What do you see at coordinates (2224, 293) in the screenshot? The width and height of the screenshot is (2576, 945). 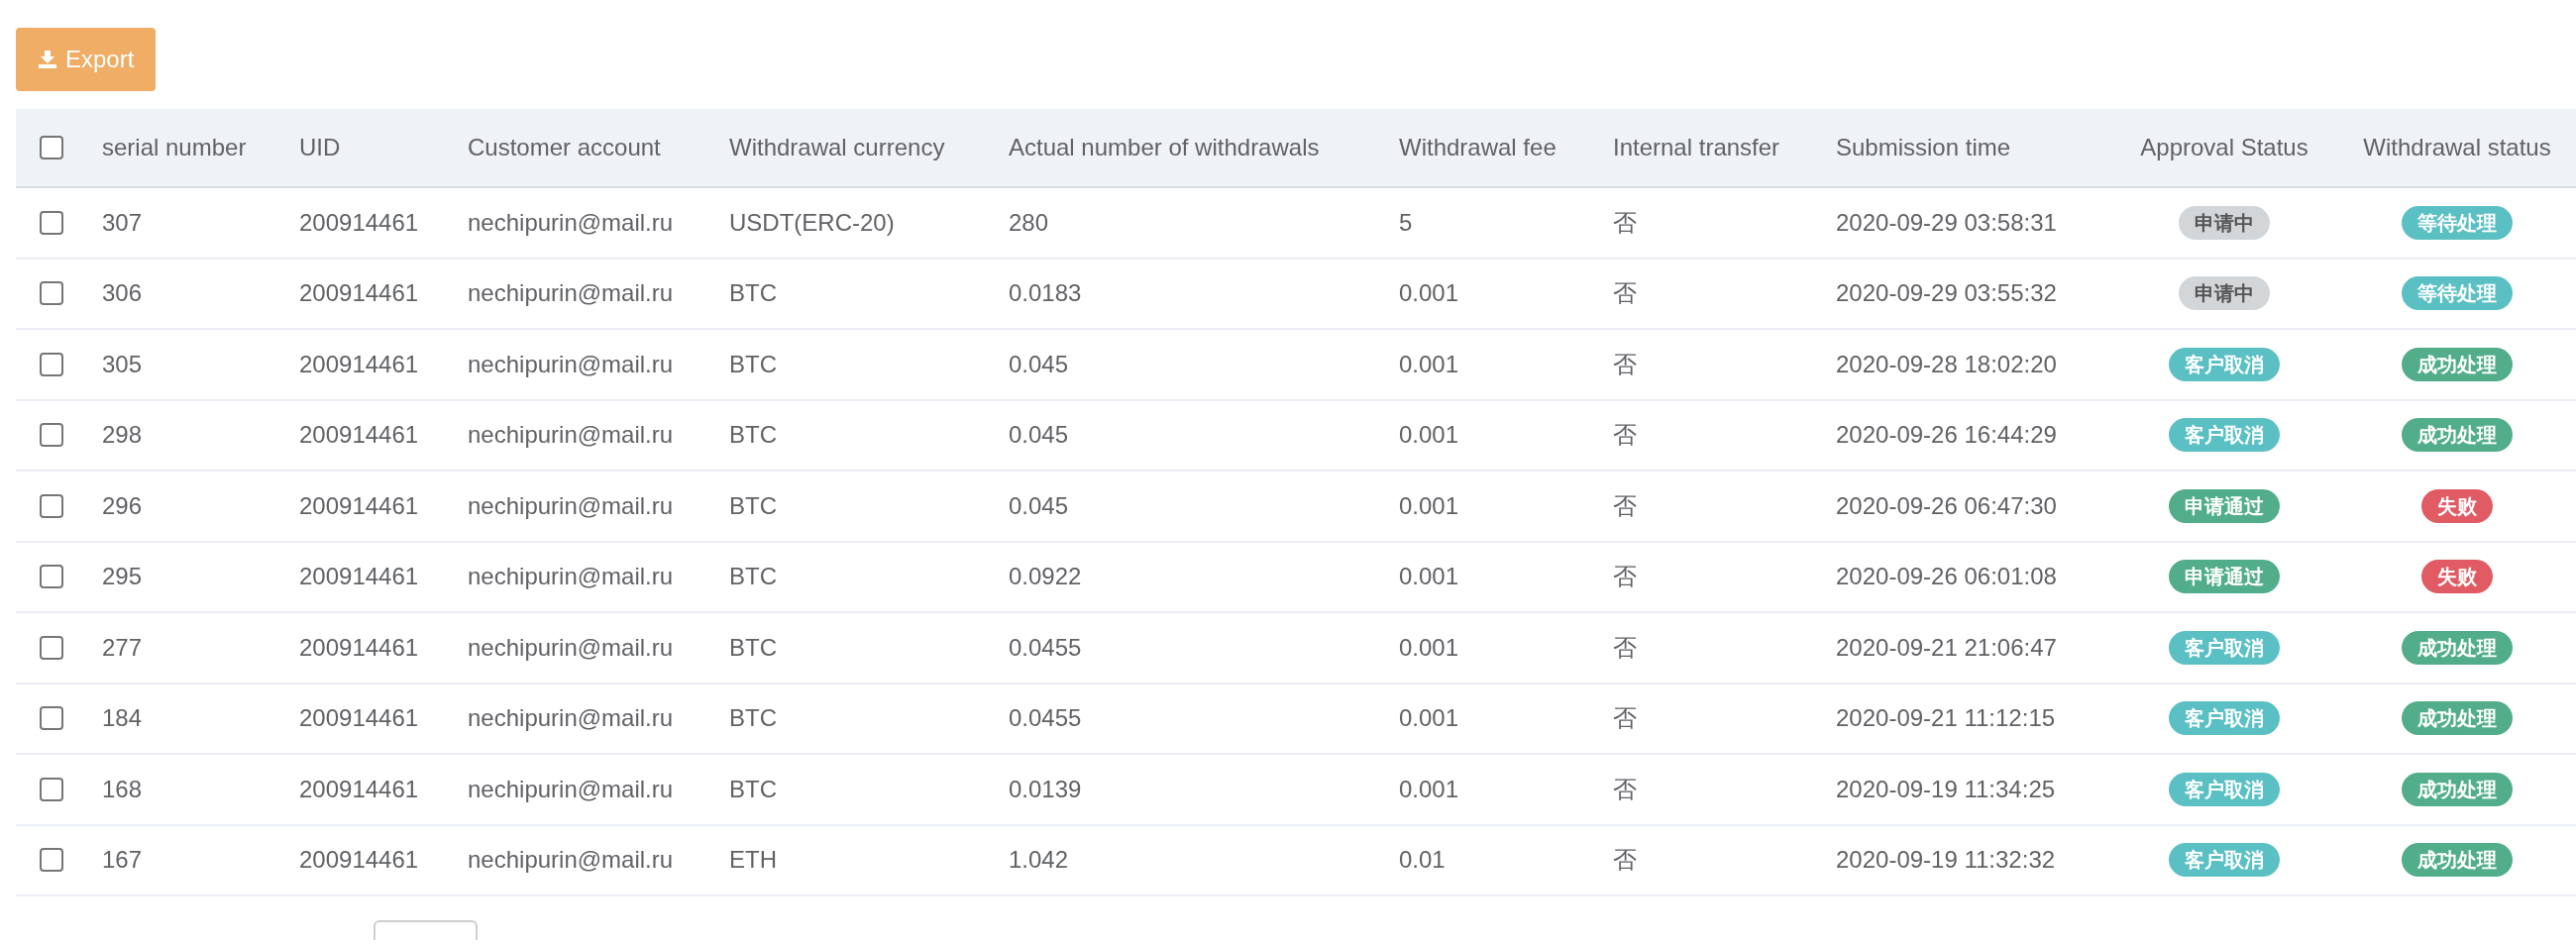 I see `status-badge: 申请中` at bounding box center [2224, 293].